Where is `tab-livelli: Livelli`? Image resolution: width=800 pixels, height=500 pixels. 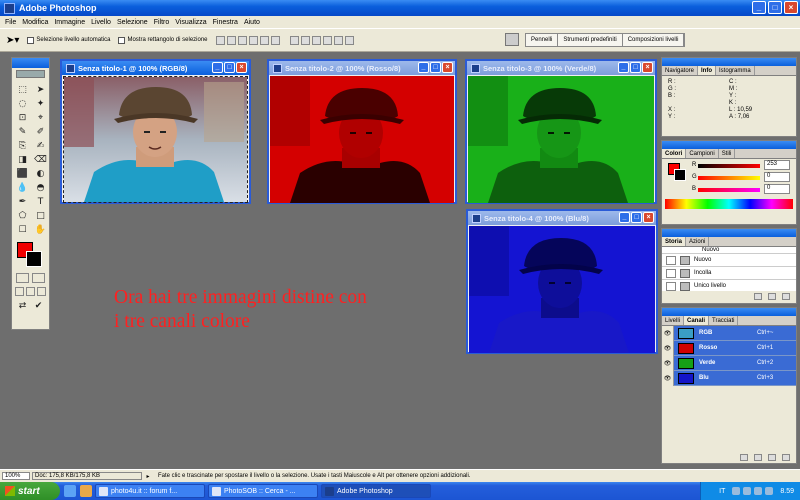 tab-livelli: Livelli is located at coordinates (673, 320).